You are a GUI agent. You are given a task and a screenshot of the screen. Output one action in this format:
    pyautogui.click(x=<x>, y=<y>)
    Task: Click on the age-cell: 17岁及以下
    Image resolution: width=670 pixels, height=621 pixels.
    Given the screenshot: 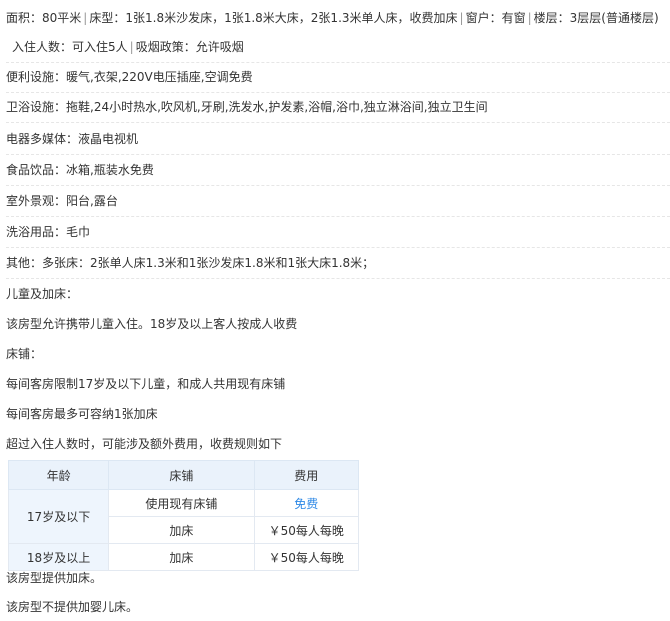 What is the action you would take?
    pyautogui.click(x=58, y=516)
    